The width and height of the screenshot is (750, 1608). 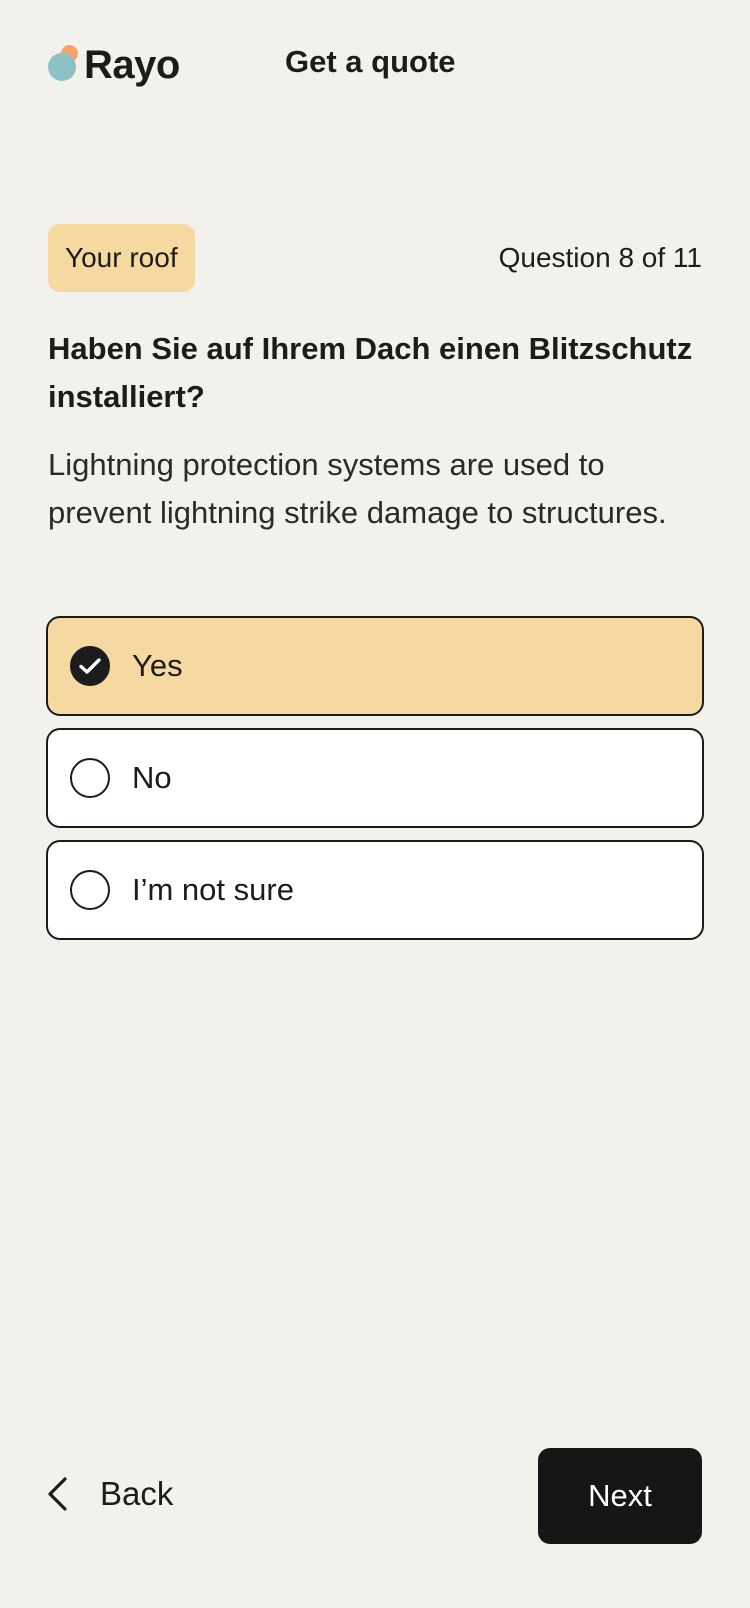 I want to click on back-label: Back, so click(x=137, y=1493).